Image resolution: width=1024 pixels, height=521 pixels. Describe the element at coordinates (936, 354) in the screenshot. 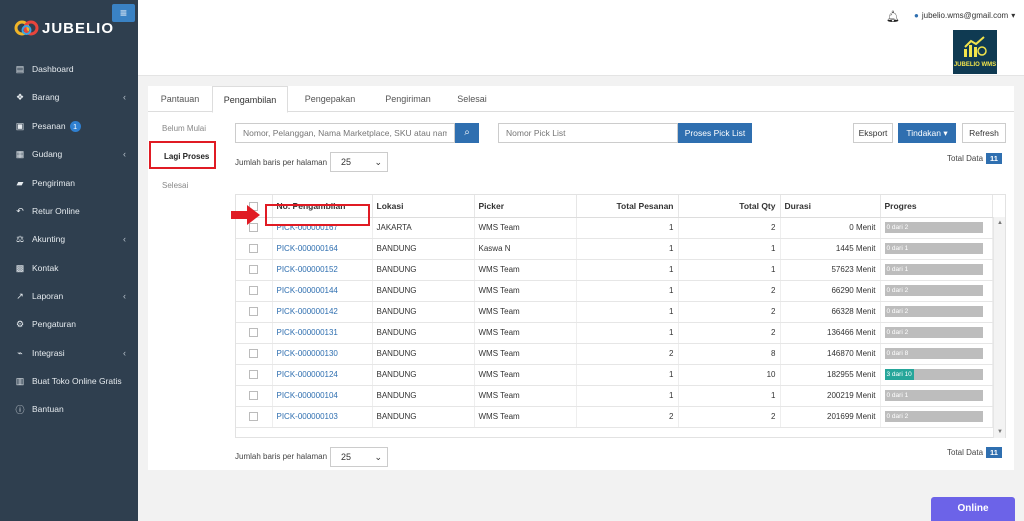

I see `cell-progres: 0 dari 8` at that location.